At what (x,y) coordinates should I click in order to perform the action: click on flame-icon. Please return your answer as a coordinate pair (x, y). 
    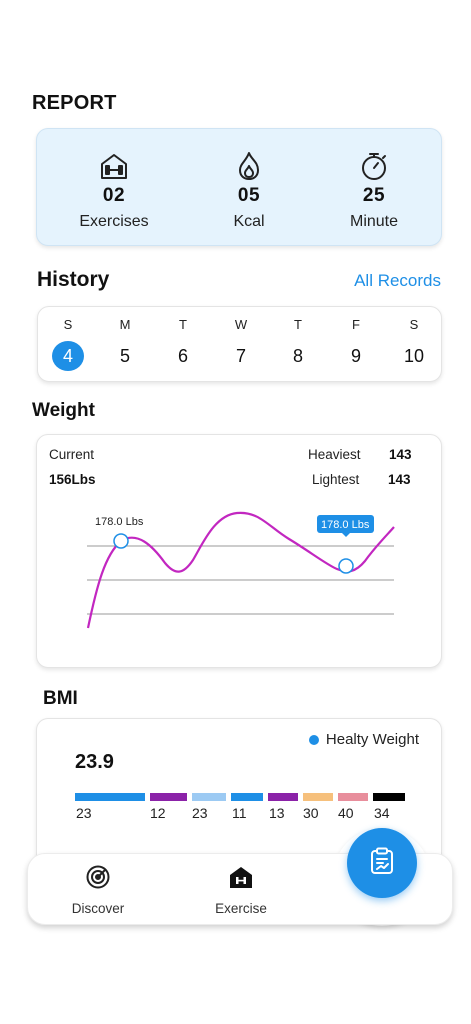
    Looking at the image, I should click on (249, 155).